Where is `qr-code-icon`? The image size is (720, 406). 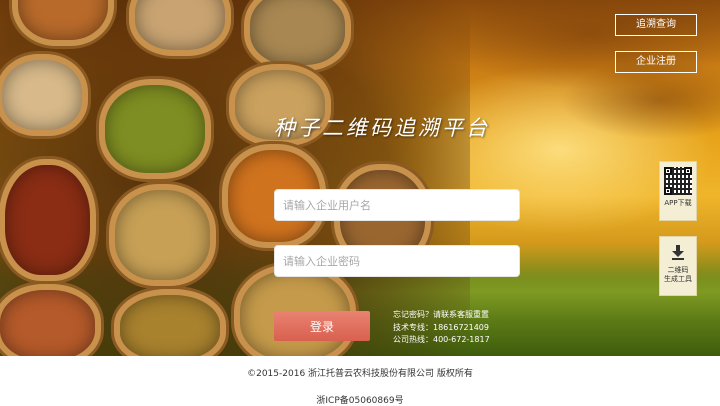 qr-code-icon is located at coordinates (678, 181).